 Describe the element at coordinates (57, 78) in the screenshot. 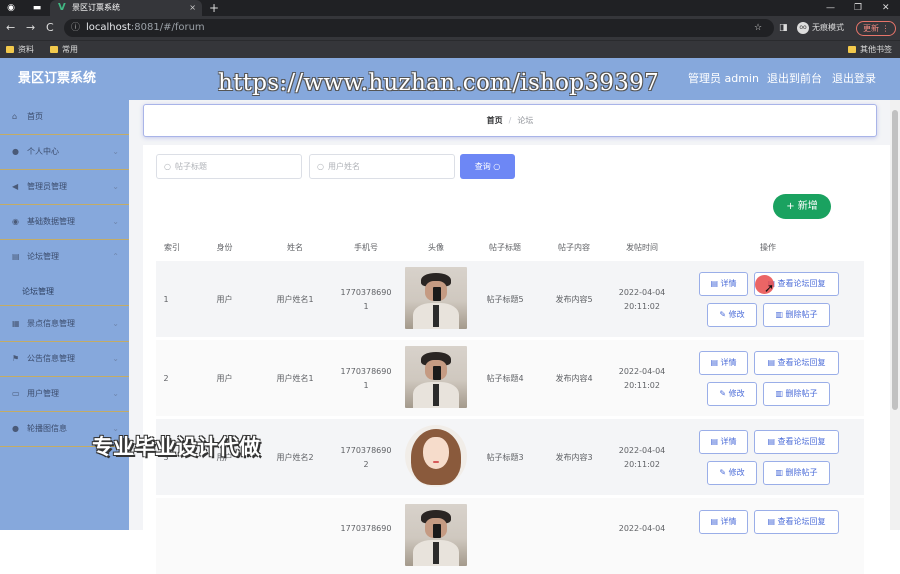

I see `app-title: 景区订票系统` at that location.